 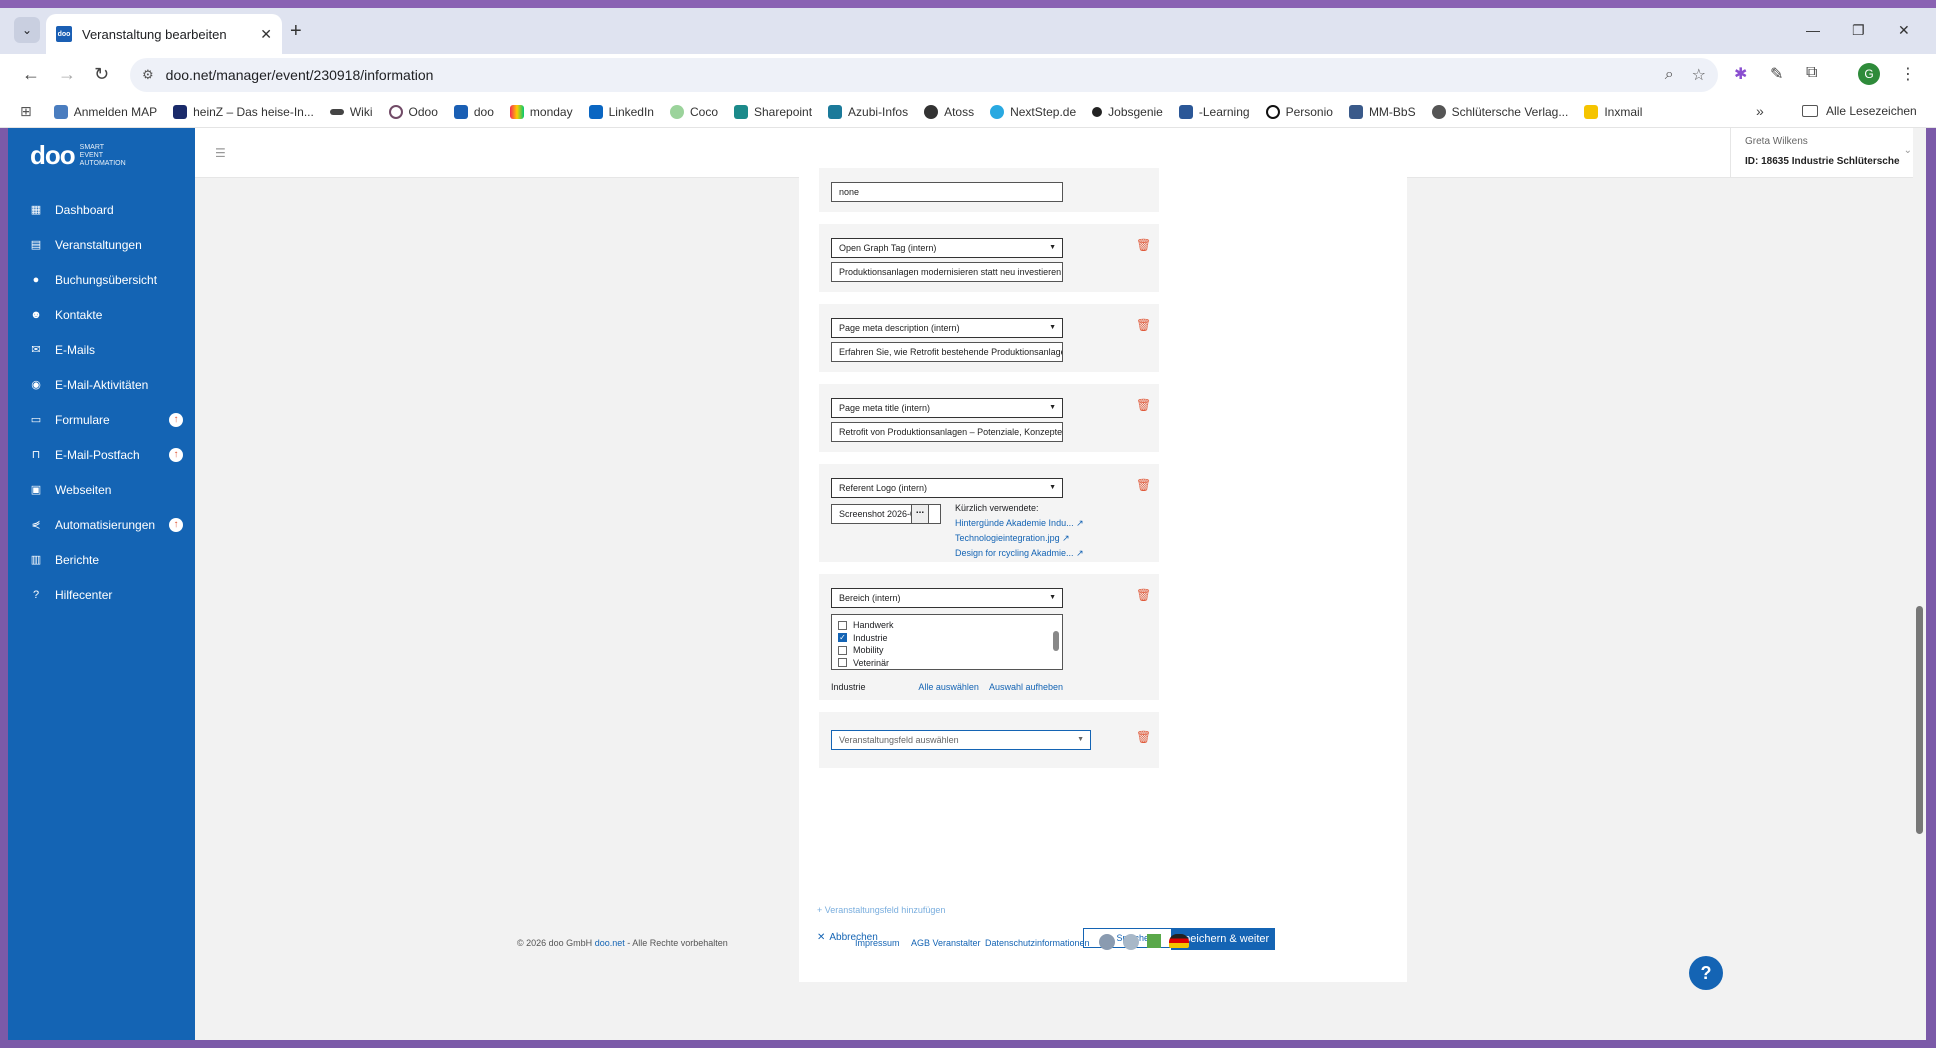 What do you see at coordinates (351, 112) in the screenshot?
I see `bookmark-item: Wiki` at bounding box center [351, 112].